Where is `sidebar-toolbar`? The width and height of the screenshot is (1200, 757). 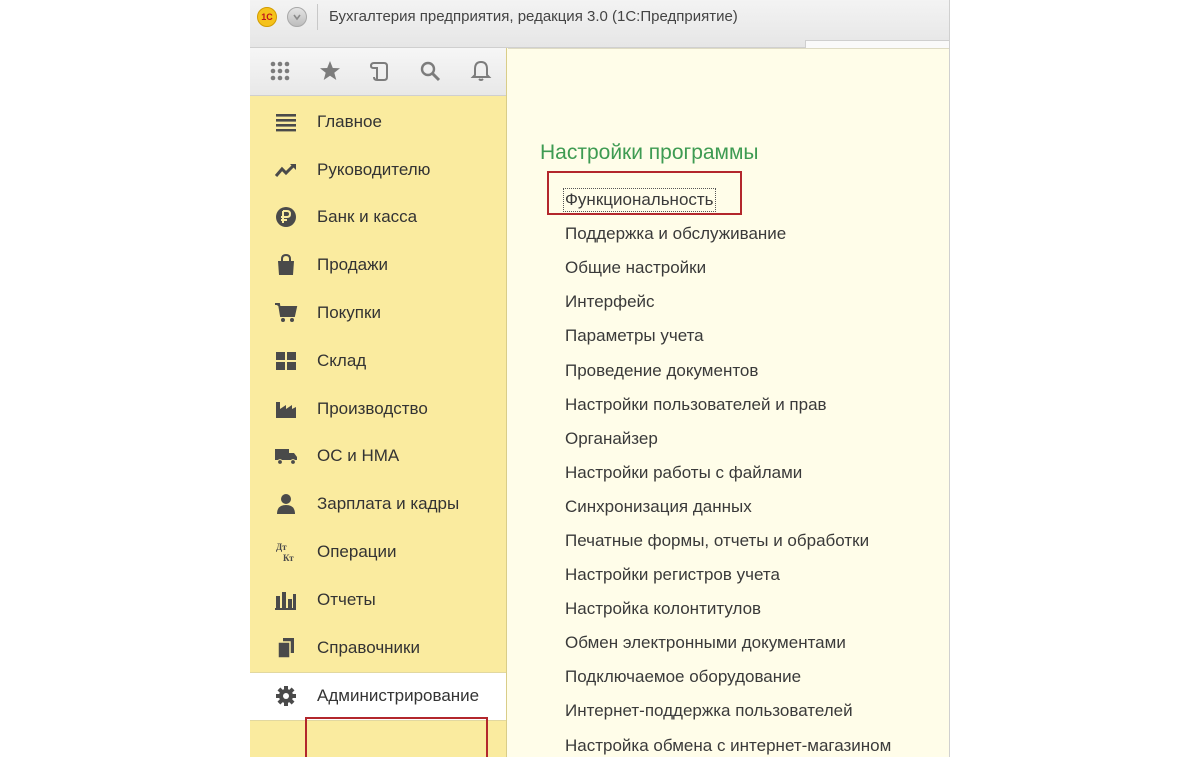 sidebar-toolbar is located at coordinates (378, 72).